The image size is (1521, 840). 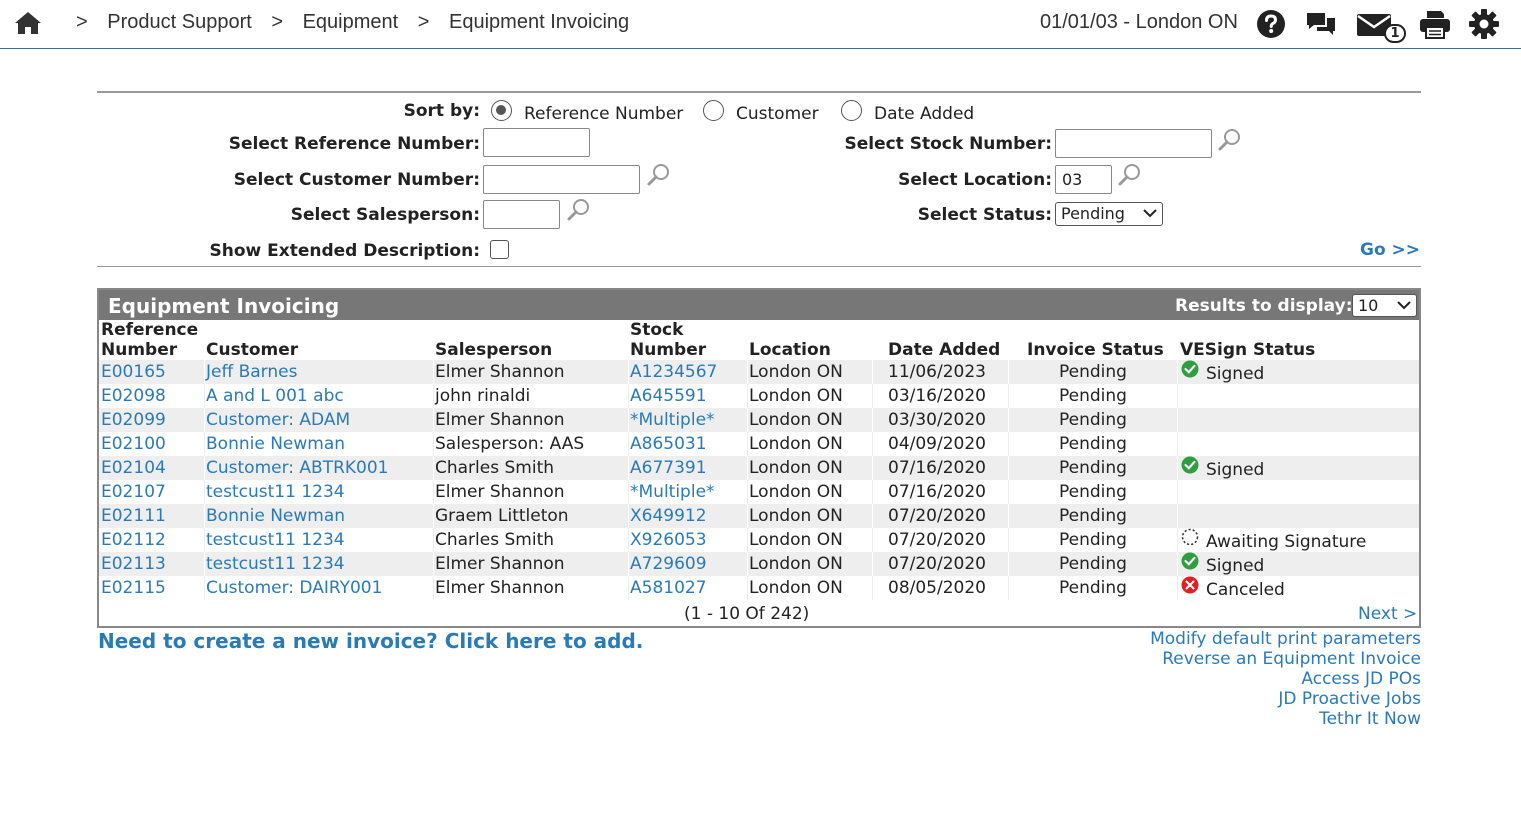 What do you see at coordinates (668, 540) in the screenshot?
I see `stock-link: X926053` at bounding box center [668, 540].